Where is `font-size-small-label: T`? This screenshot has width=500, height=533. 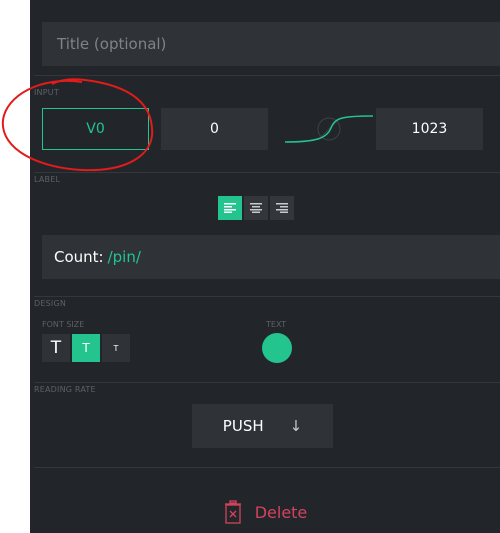
font-size-small-label: T is located at coordinates (116, 348).